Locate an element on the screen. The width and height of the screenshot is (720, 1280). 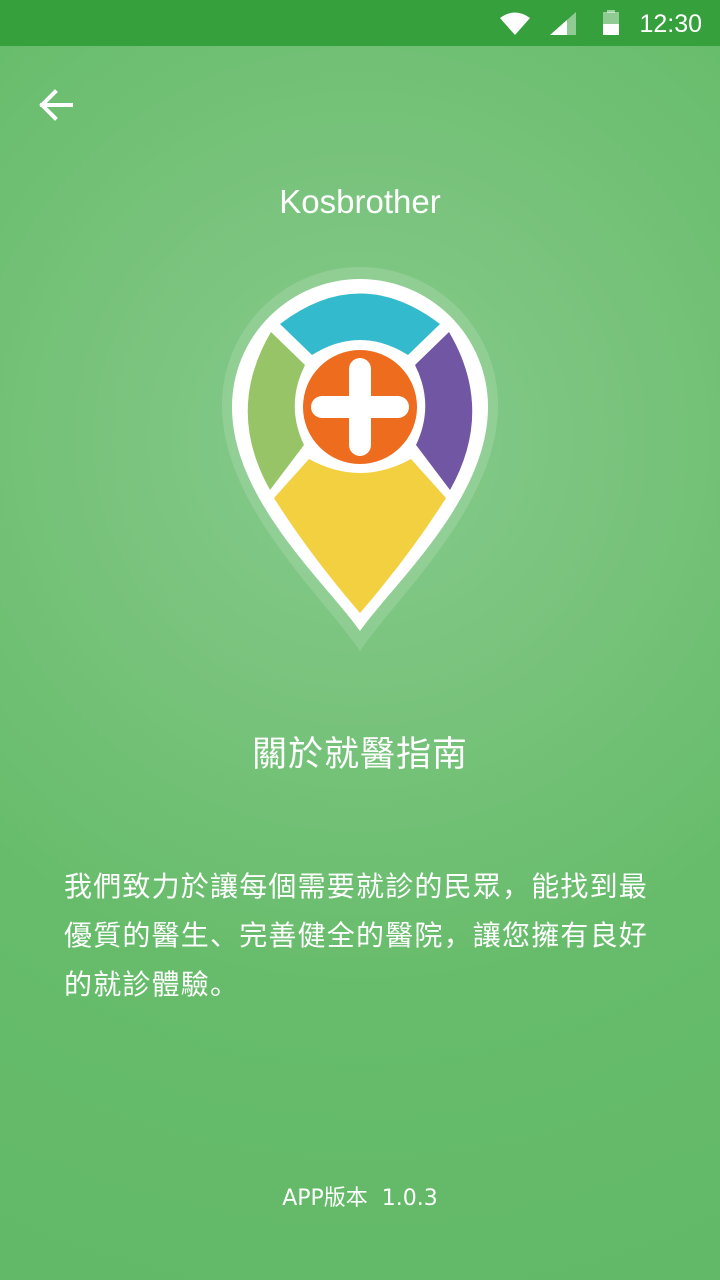
arrow-left-icon is located at coordinates (56, 105).